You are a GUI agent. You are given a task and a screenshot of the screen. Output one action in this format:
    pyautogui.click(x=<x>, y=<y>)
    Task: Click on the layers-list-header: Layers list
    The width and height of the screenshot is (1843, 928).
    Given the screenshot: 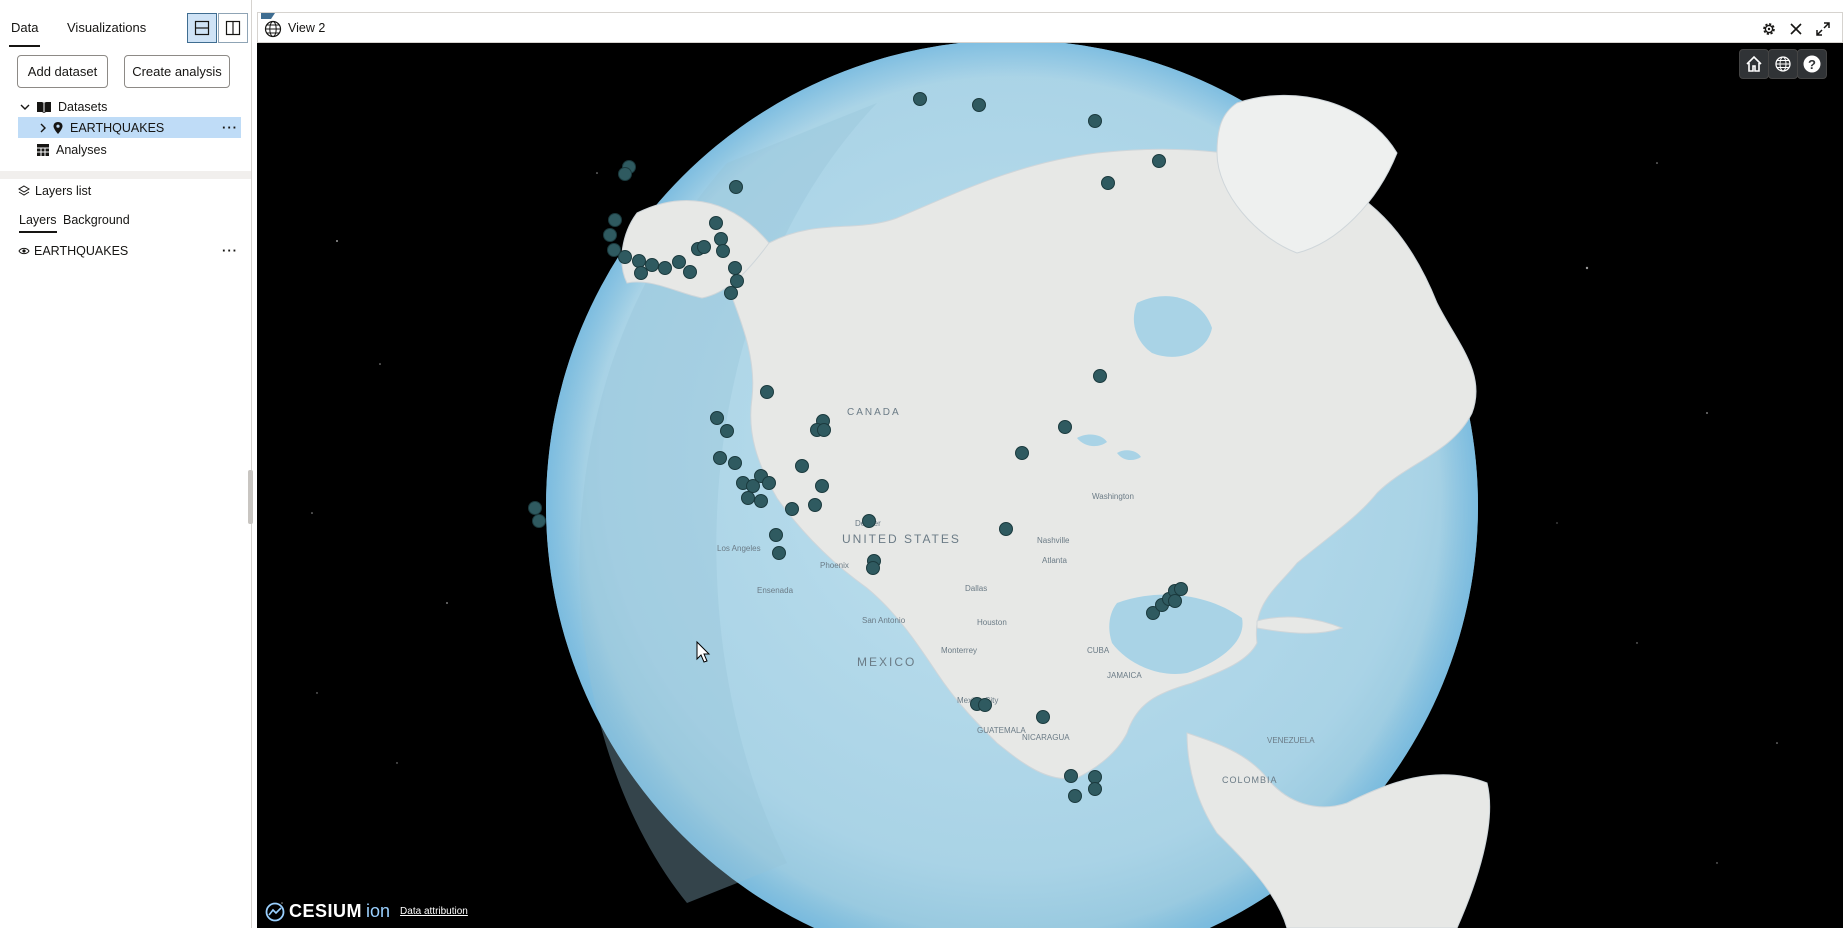 What is the action you would take?
    pyautogui.click(x=54, y=191)
    